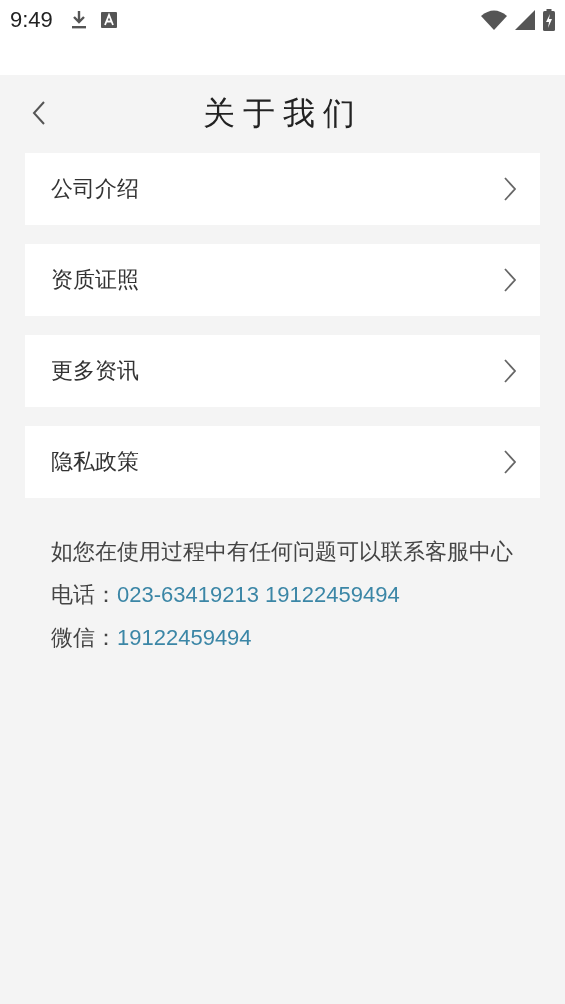  Describe the element at coordinates (282, 280) in the screenshot. I see `menu-item: 资质证照` at that location.